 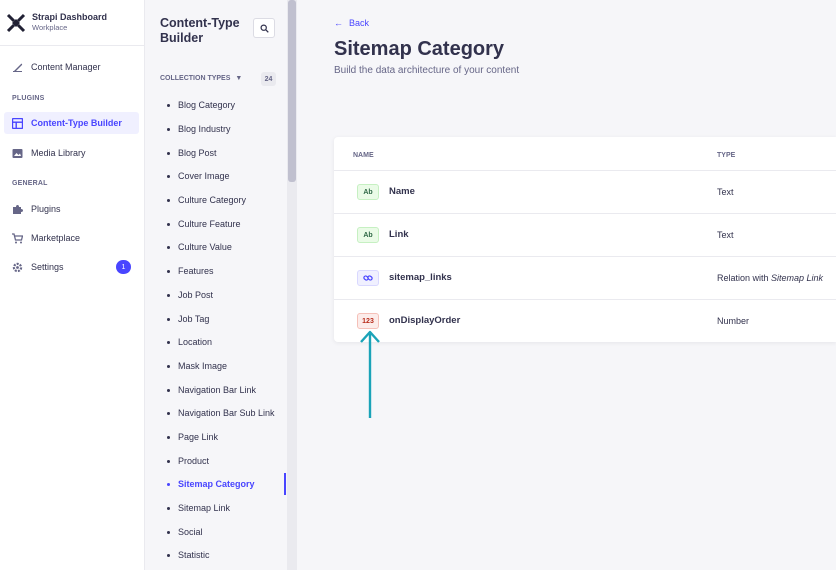 I want to click on column-header-name: NAME, so click(x=363, y=155).